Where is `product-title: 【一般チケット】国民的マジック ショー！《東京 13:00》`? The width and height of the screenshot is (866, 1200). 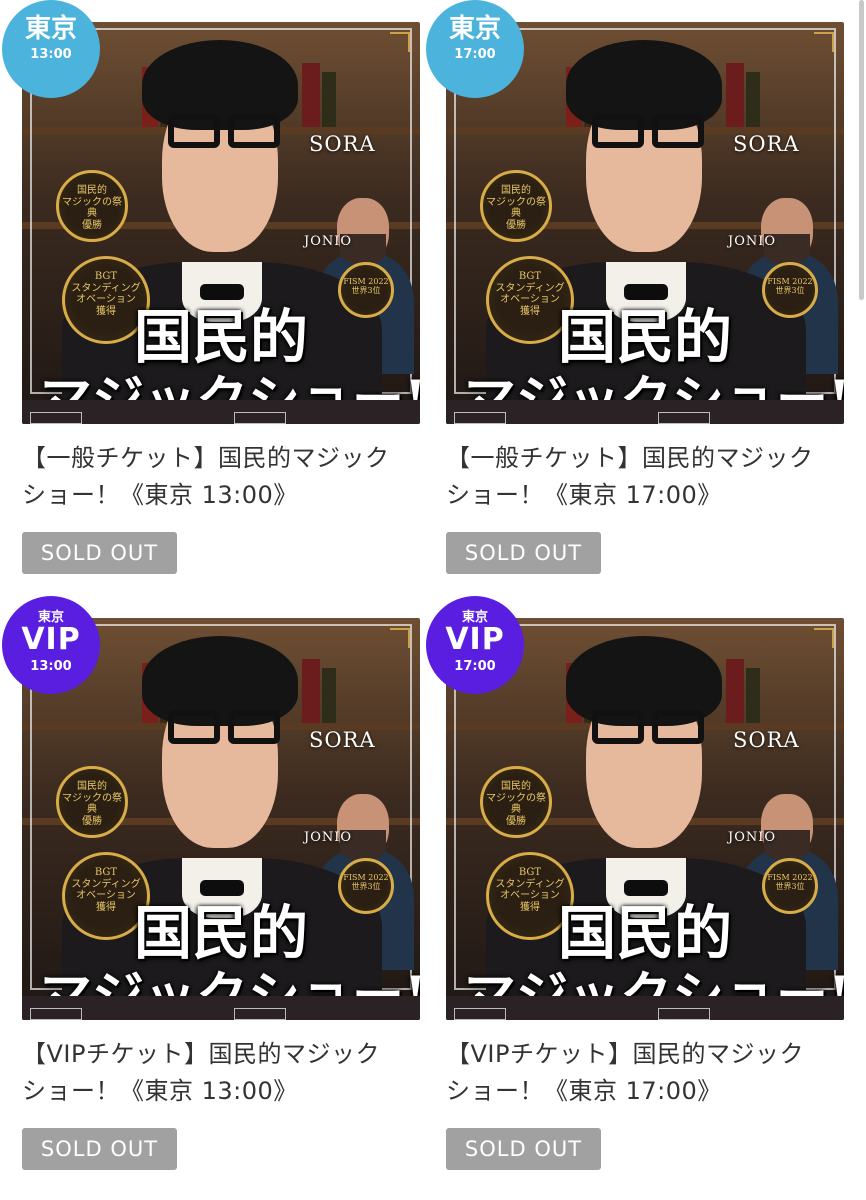 product-title: 【一般チケット】国民的マジック ショー！《東京 13:00》 is located at coordinates (232, 477).